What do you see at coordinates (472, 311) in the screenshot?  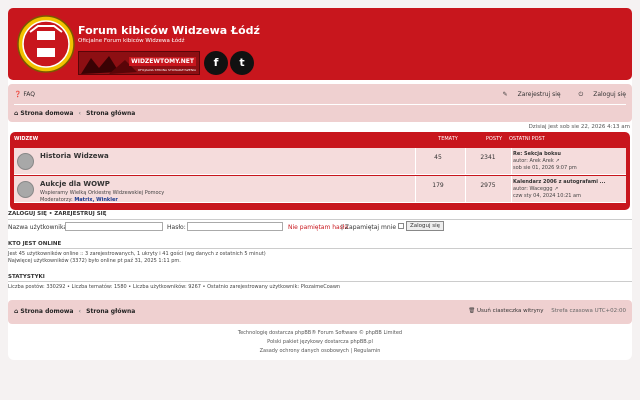 I see `trash-icon: 🗑` at bounding box center [472, 311].